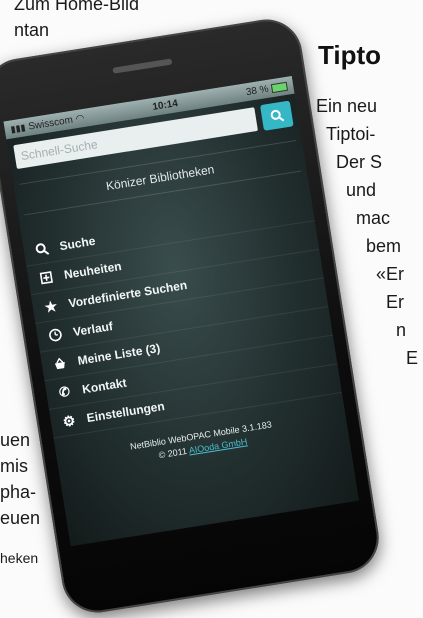 This screenshot has width=423, height=618. Describe the element at coordinates (412, 358) in the screenshot. I see `article-line: E` at that location.